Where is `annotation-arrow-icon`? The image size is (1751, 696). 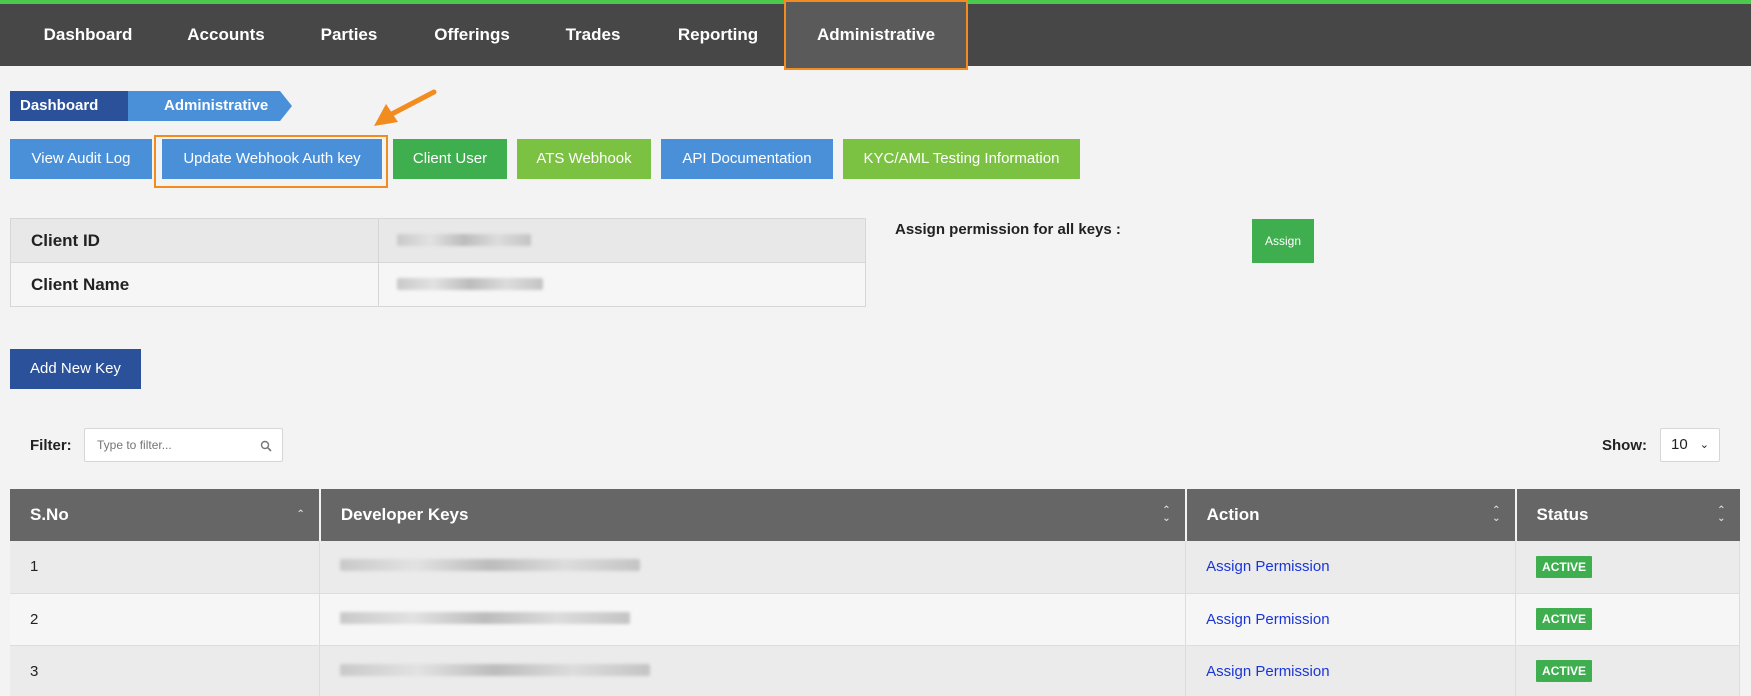
annotation-arrow-icon is located at coordinates (405, 107).